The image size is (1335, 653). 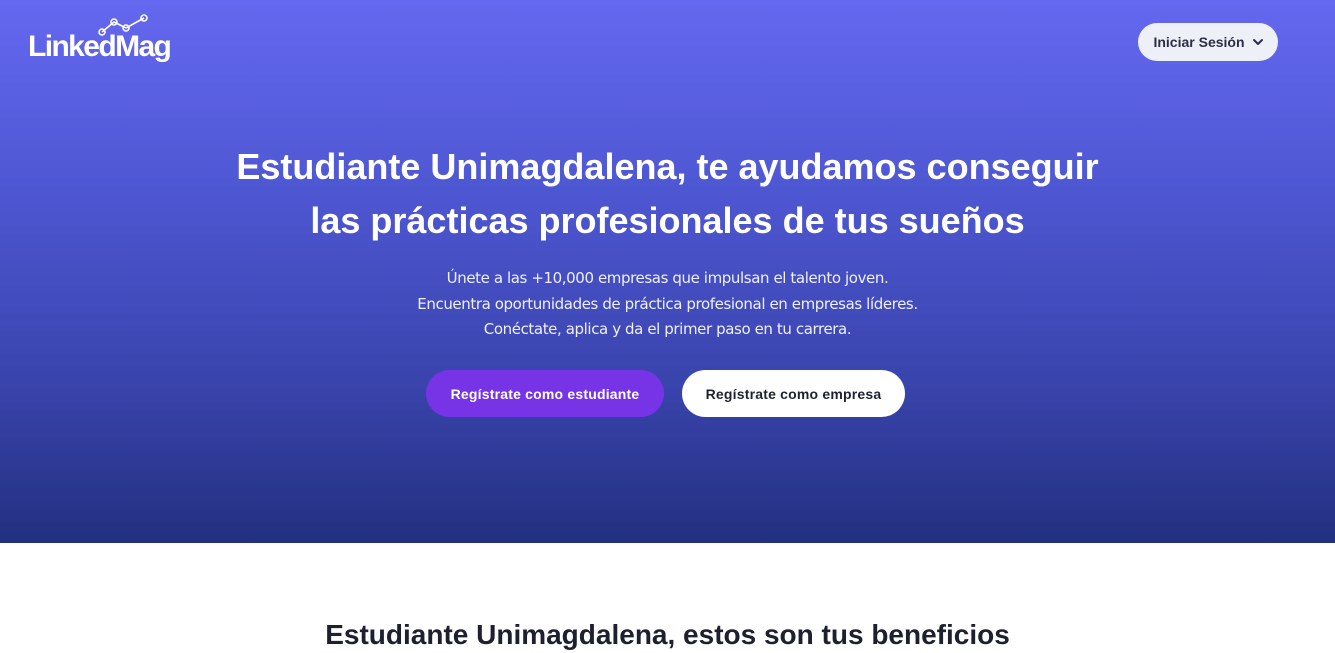 What do you see at coordinates (545, 393) in the screenshot?
I see `register-student-button: Regístrate como estudiante` at bounding box center [545, 393].